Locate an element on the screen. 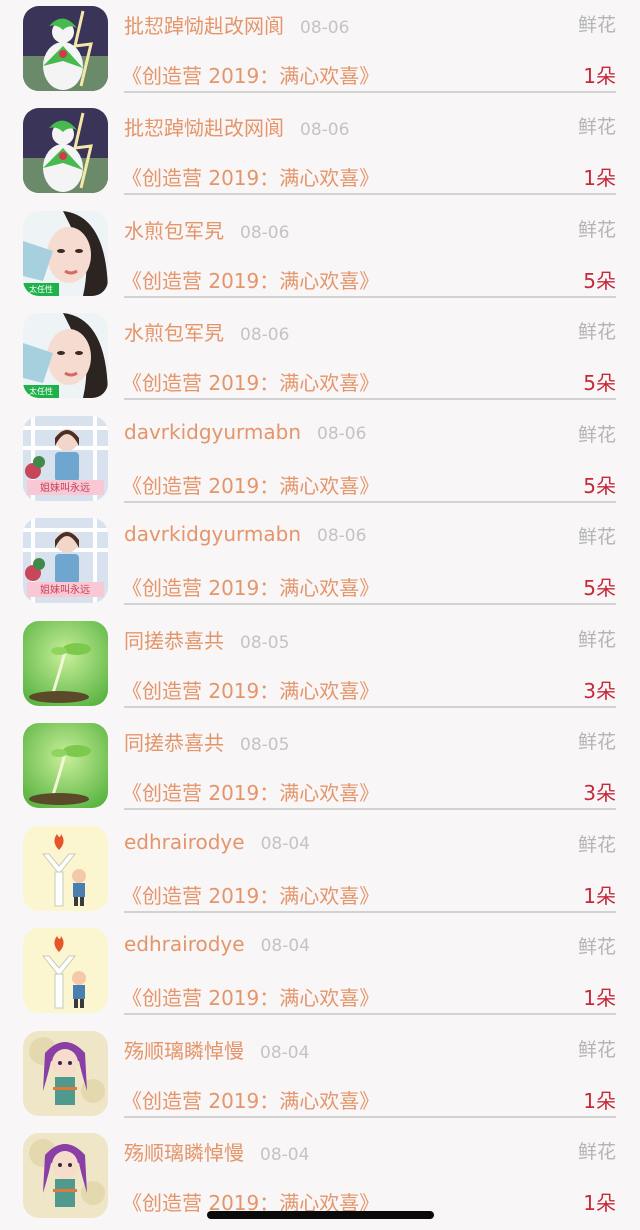  gift-record-row: 殇顺璃瞵悼慢 08-04 鲜花 《创造营 2019：满心欢喜》 1朵 is located at coordinates (320, 1076).